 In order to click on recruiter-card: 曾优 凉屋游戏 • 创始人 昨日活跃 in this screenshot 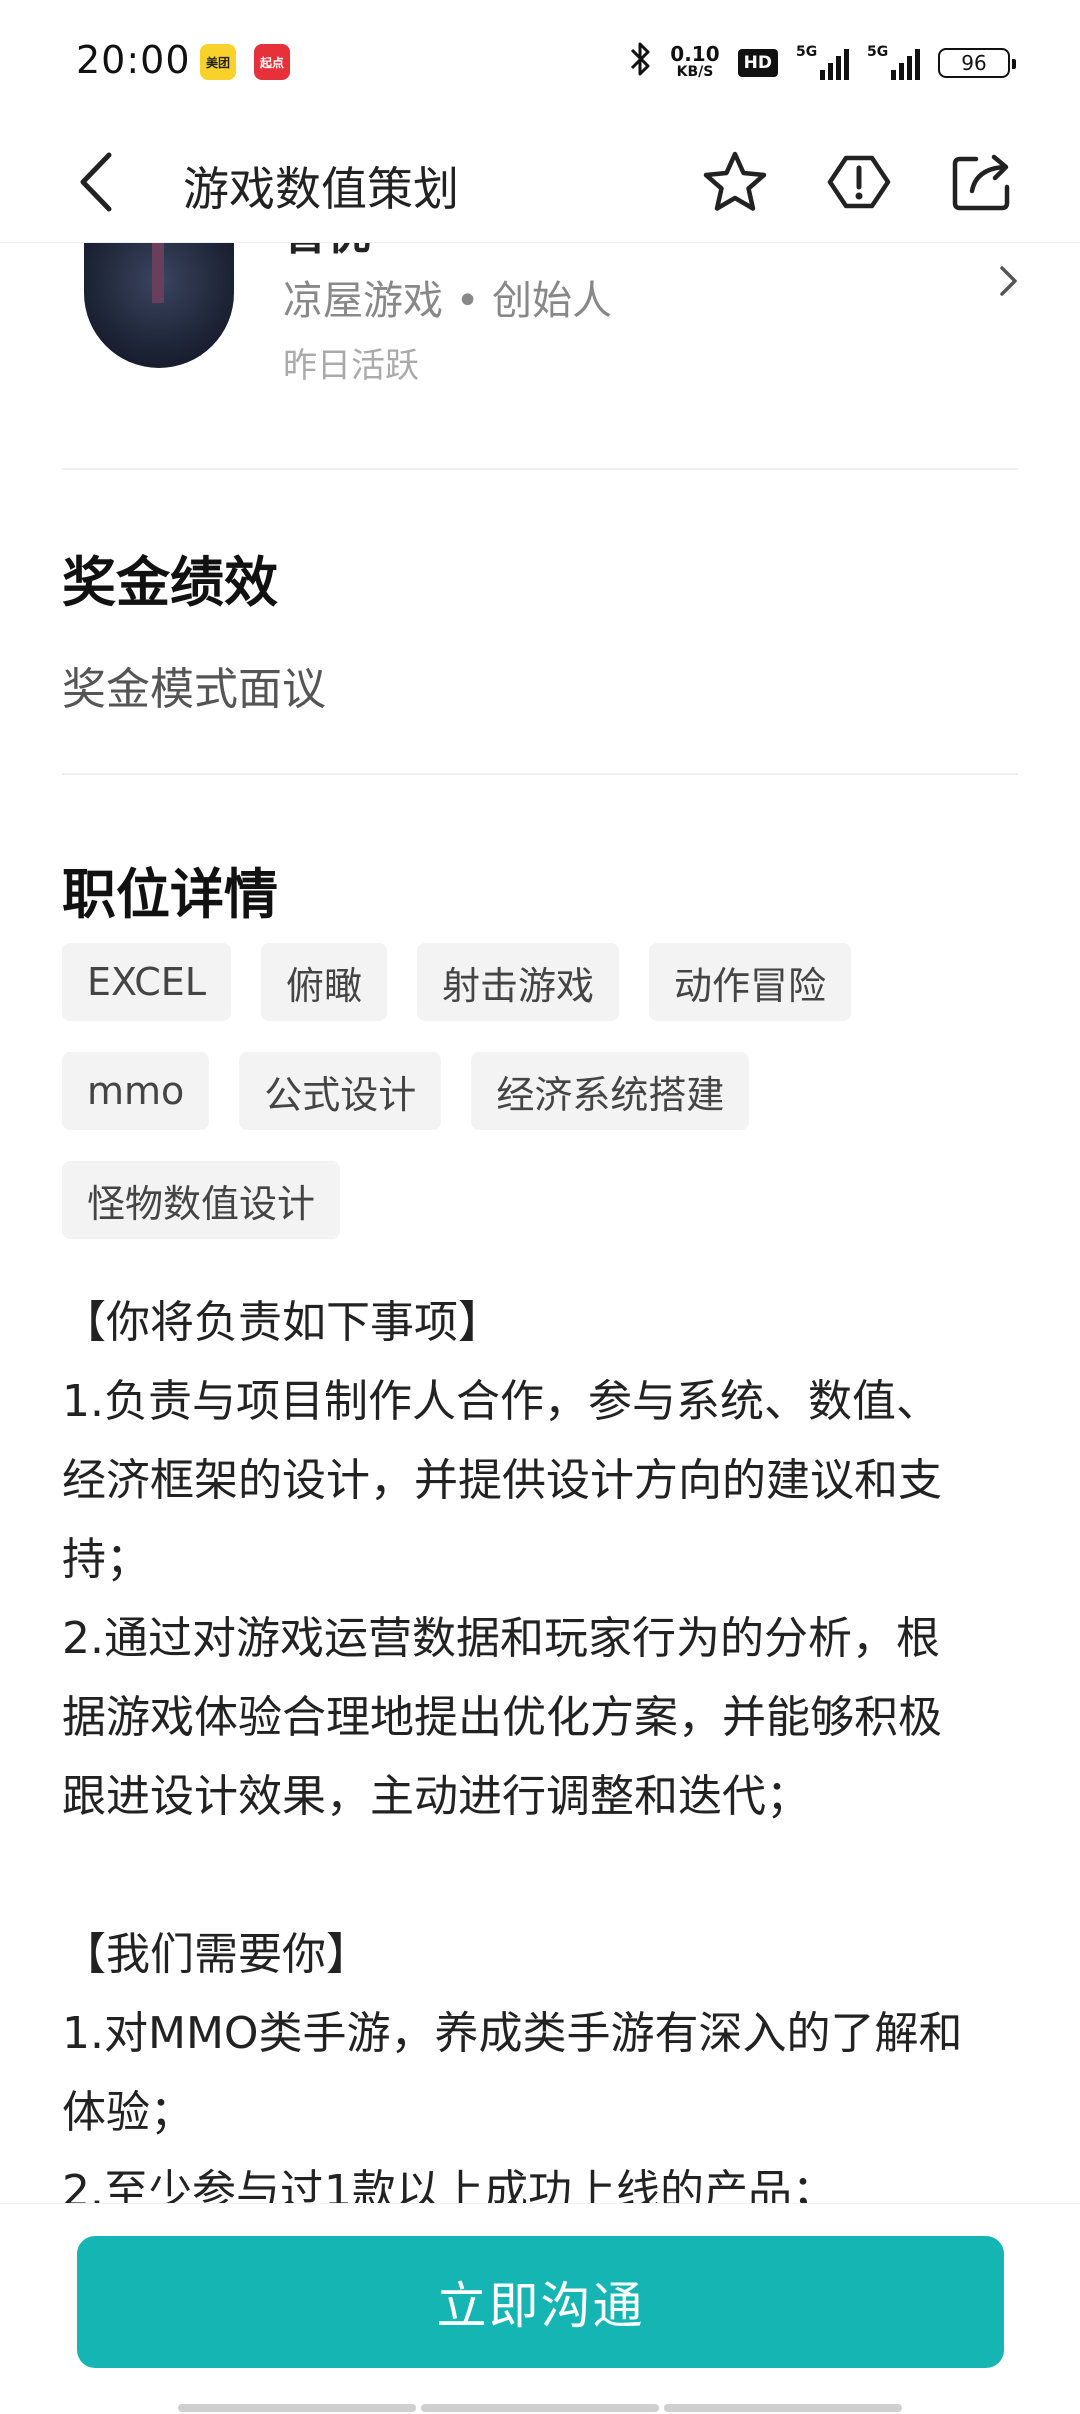, I will do `click(540, 355)`.